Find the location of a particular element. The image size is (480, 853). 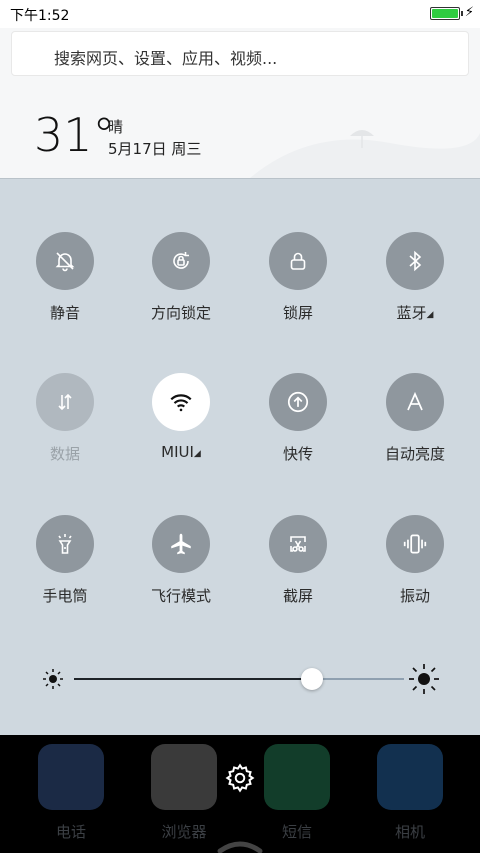

dock-label: 电话 is located at coordinates (70, 832).